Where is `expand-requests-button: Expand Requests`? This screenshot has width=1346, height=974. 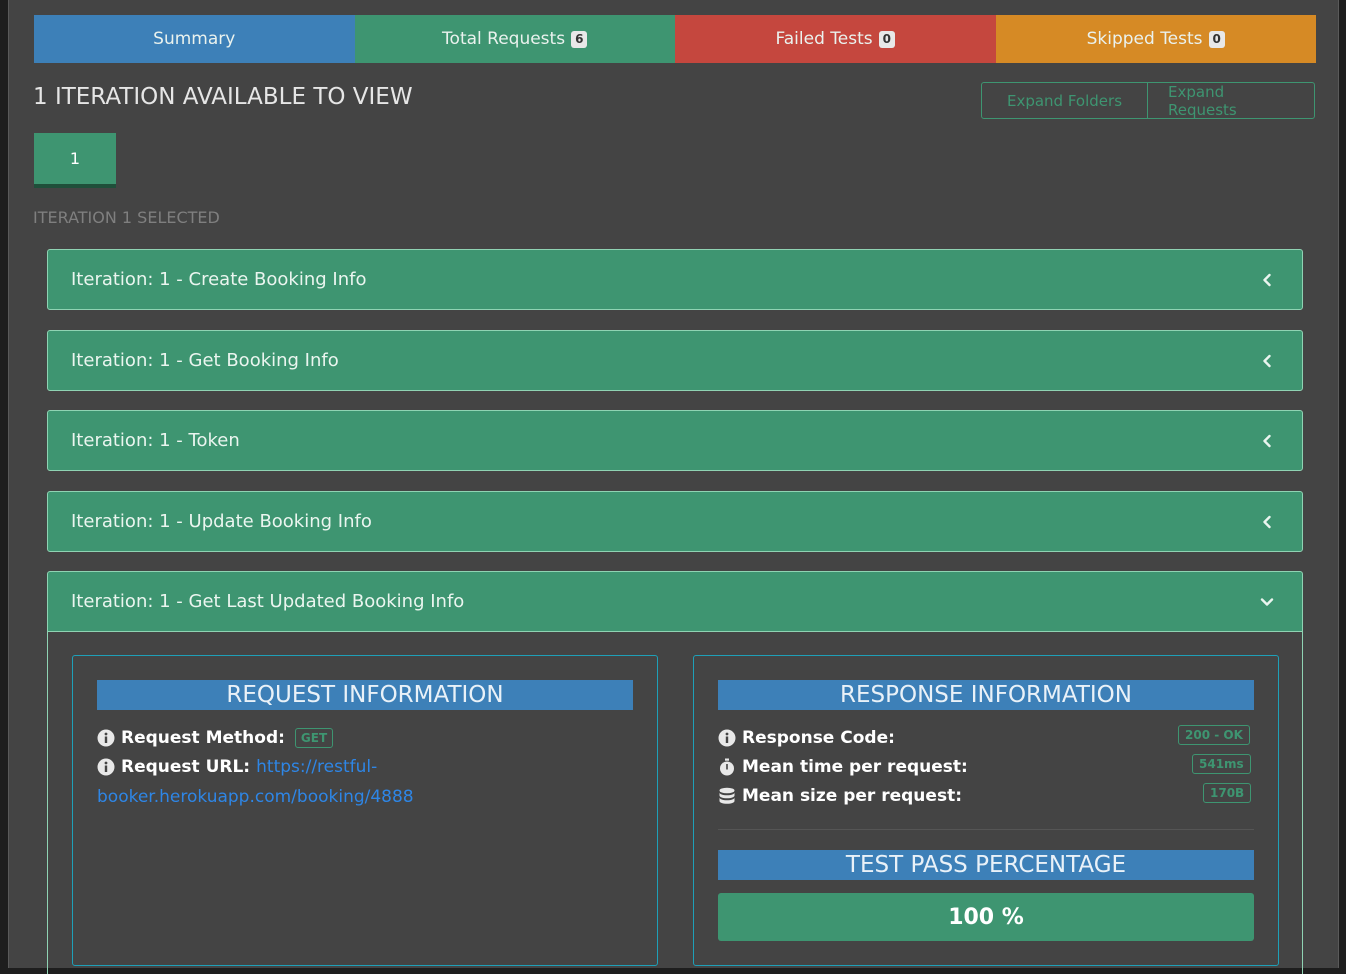
expand-requests-button: Expand Requests is located at coordinates (1231, 101).